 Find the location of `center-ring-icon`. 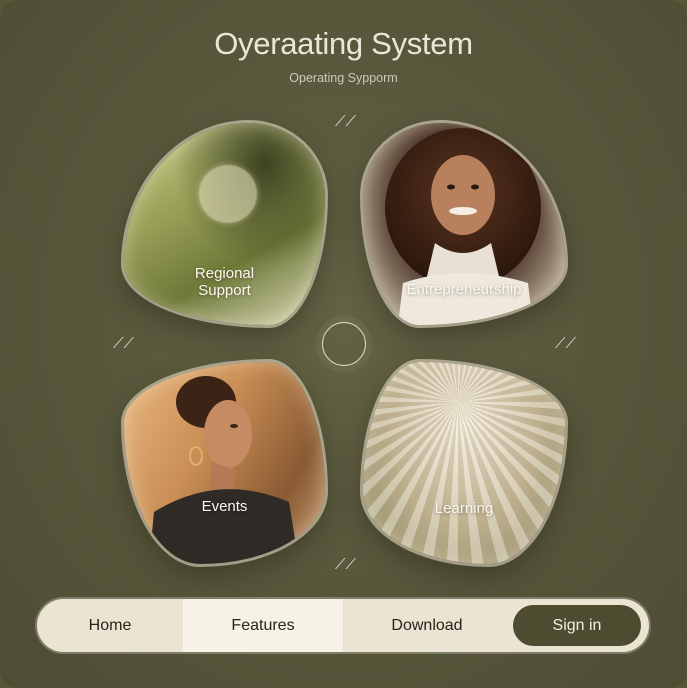

center-ring-icon is located at coordinates (344, 344).